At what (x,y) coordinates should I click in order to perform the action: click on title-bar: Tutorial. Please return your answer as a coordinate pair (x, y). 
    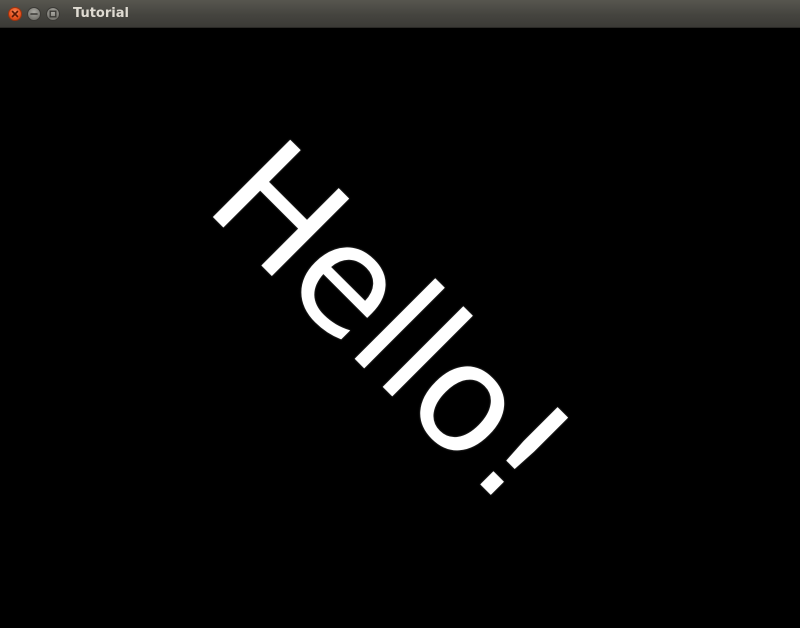
    Looking at the image, I should click on (400, 14).